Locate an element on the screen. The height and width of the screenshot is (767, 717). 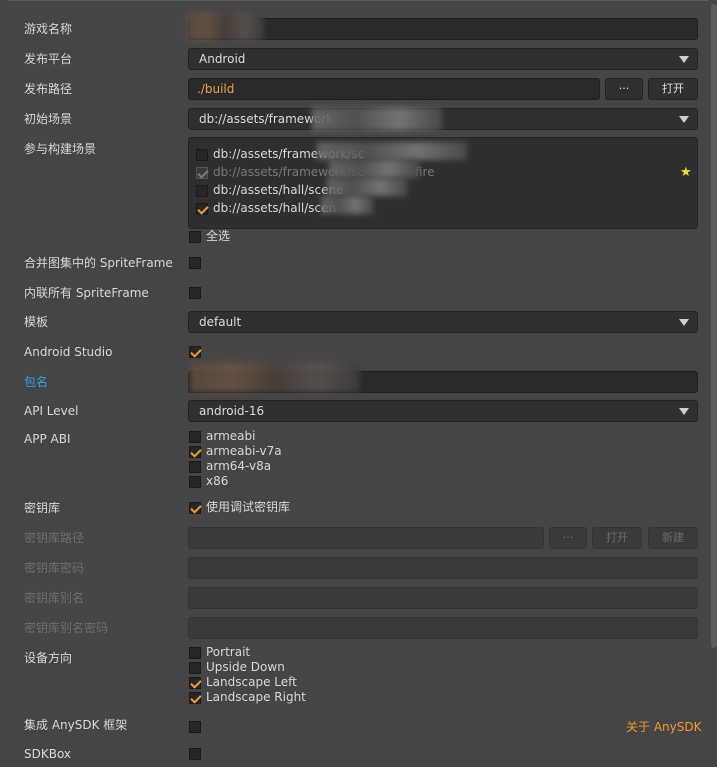
row-package-name: 包名 is located at coordinates (355, 378).